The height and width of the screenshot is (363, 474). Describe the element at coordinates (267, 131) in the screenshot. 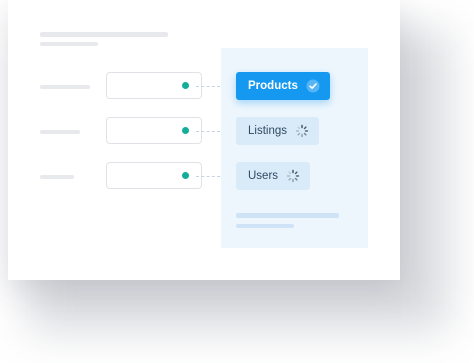

I see `chip-label: Listings` at that location.